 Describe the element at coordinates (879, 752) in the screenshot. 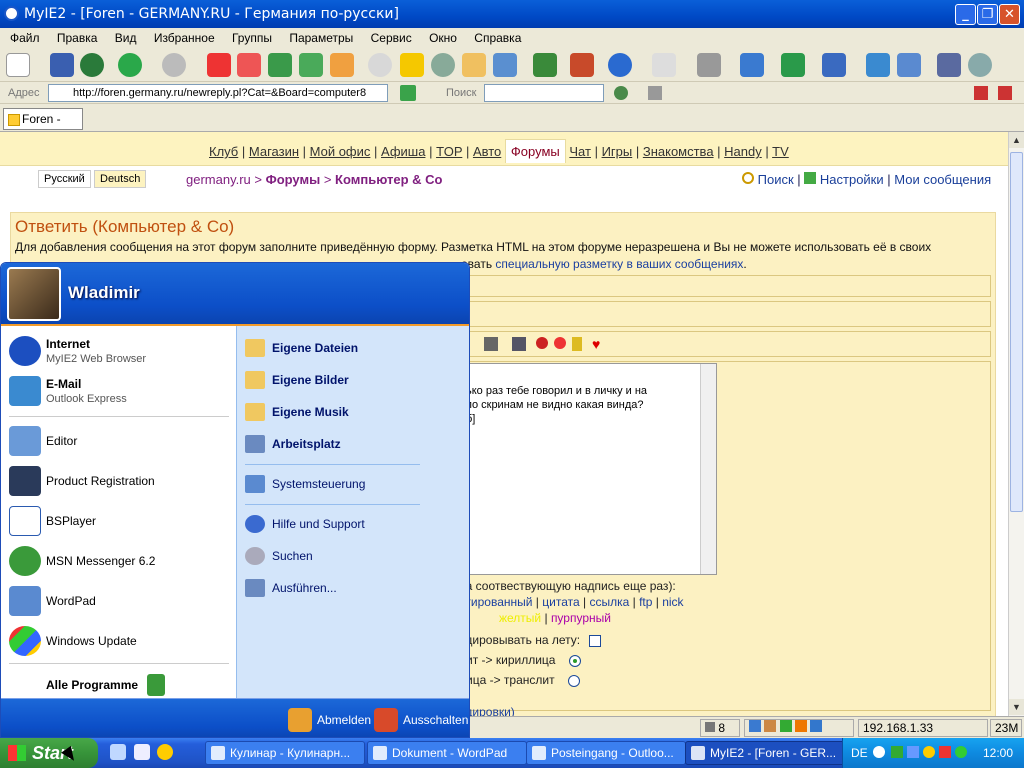

I see `tray-expand-icon` at that location.